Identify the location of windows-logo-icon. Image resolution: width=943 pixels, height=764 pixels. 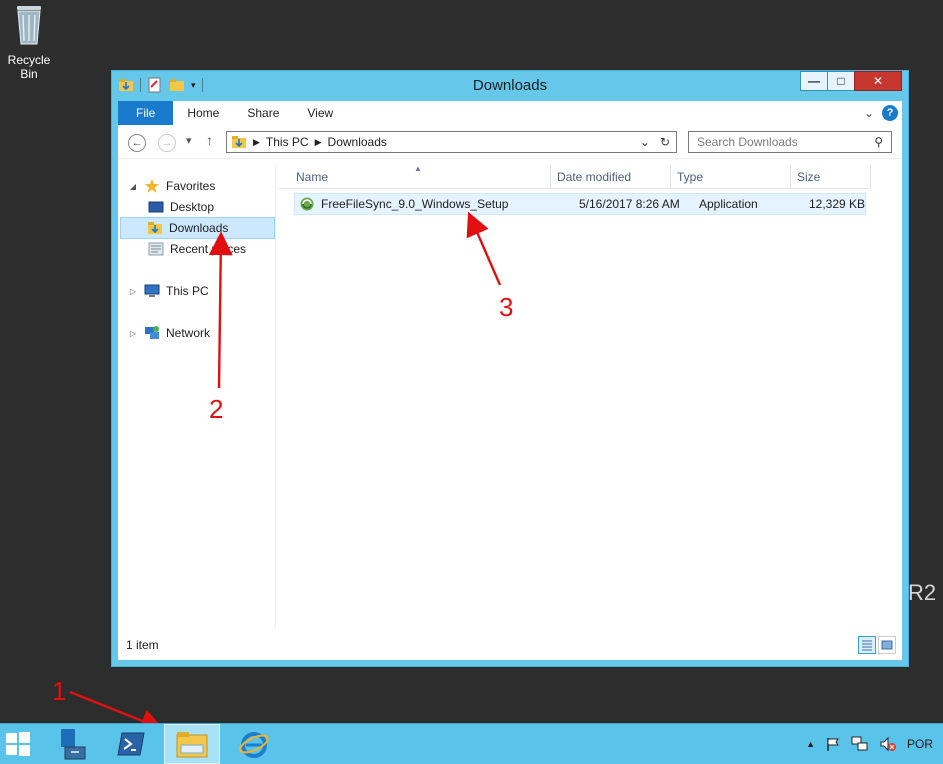
(18, 744).